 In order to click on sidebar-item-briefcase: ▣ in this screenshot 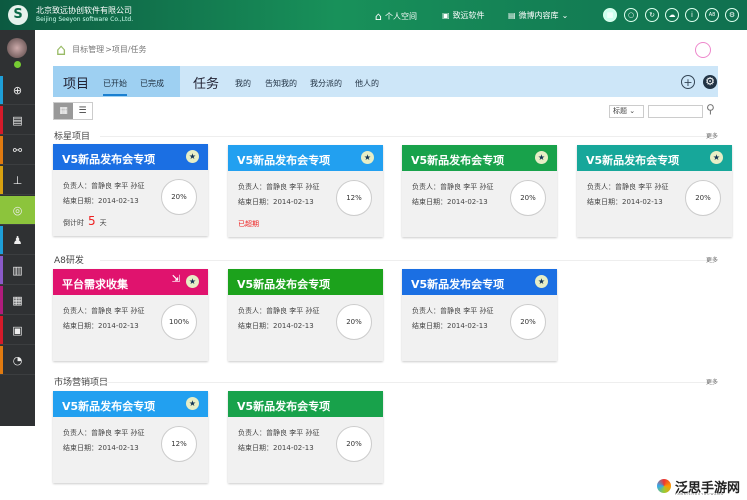, I will do `click(17, 330)`.